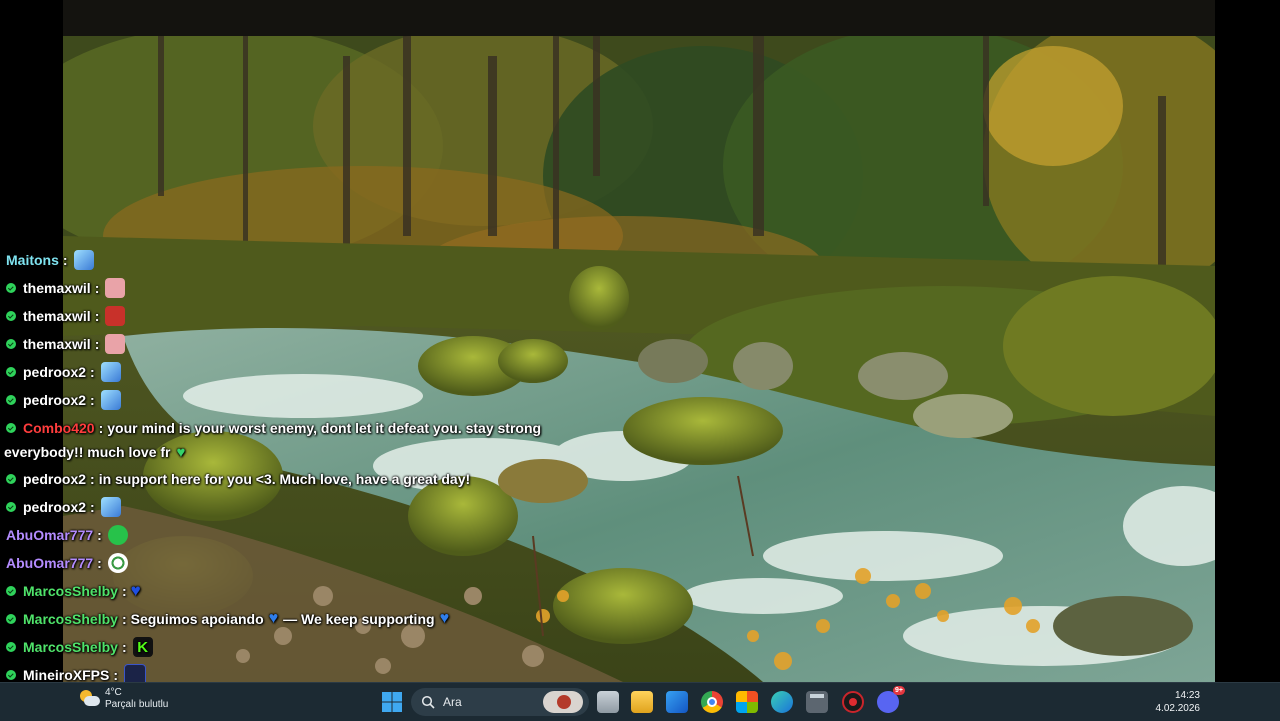 The image size is (1280, 721). I want to click on green-heart-icon: ♥, so click(181, 452).